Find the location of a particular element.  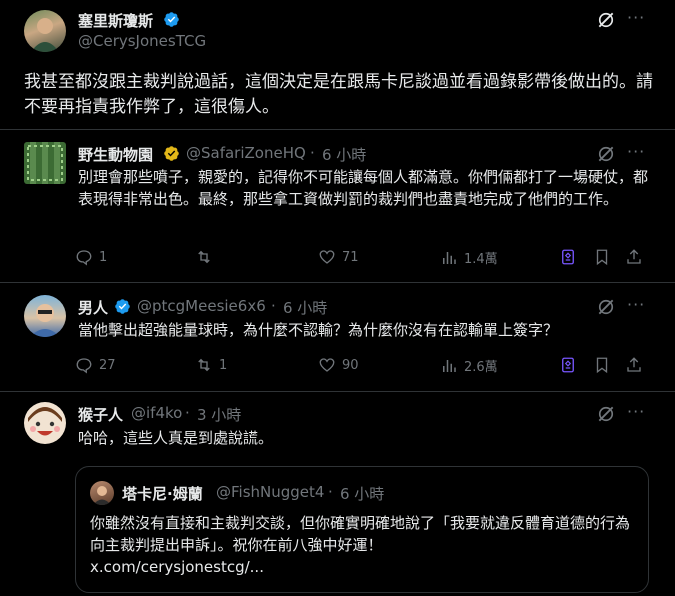

repost-count: 1 is located at coordinates (223, 365).